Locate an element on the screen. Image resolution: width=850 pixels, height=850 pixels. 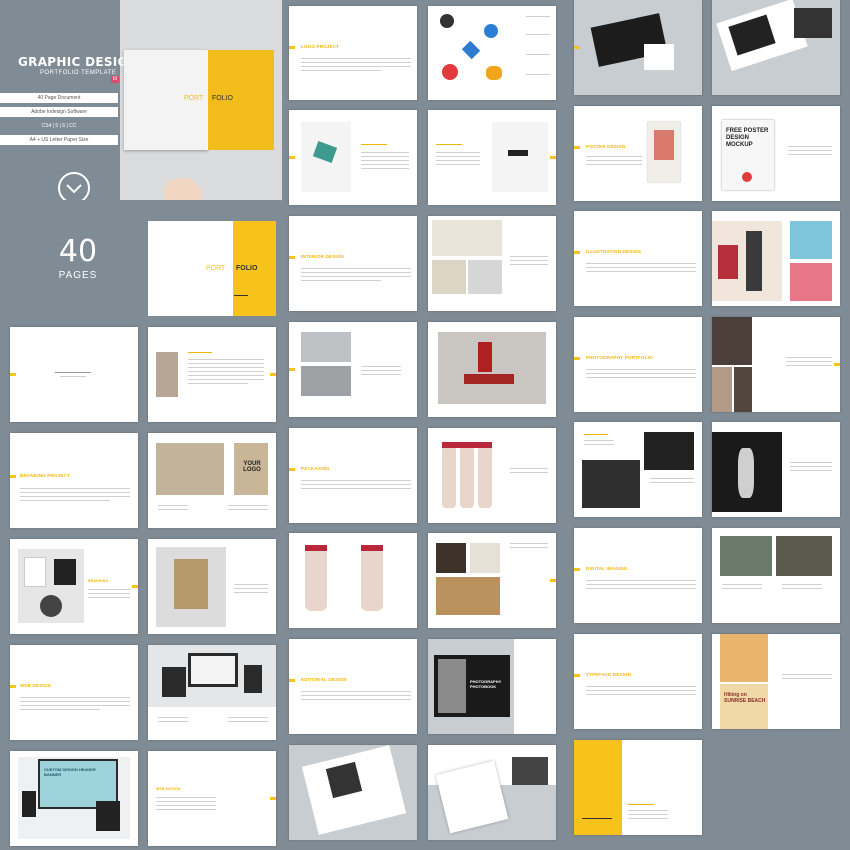
page-logos is located at coordinates (492, 53).